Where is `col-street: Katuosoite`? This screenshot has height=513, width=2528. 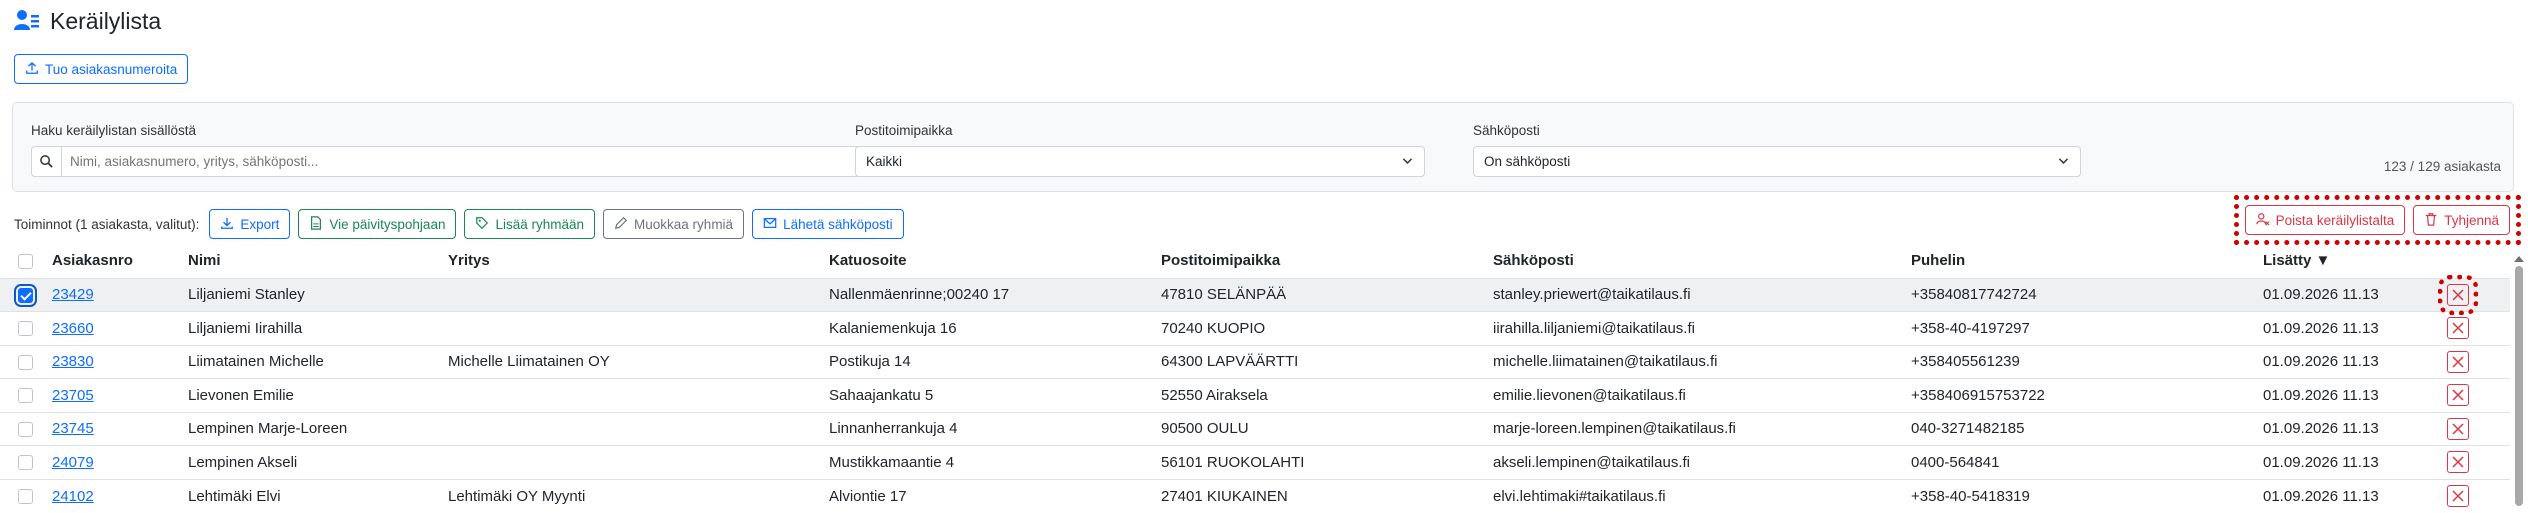
col-street: Katuosoite is located at coordinates (995, 261).